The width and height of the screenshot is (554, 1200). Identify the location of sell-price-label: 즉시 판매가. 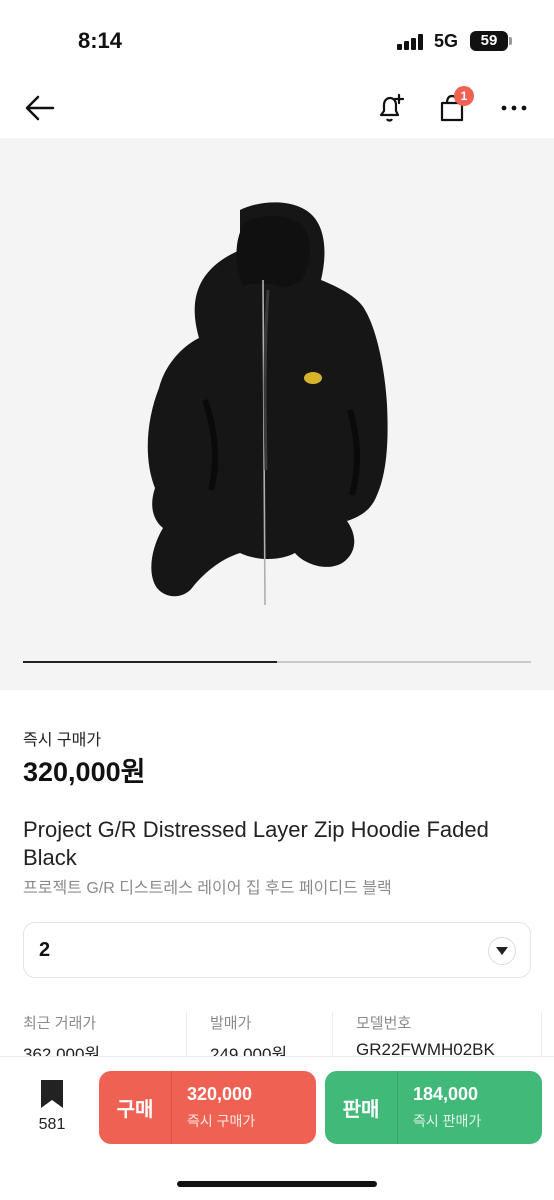
(447, 1121).